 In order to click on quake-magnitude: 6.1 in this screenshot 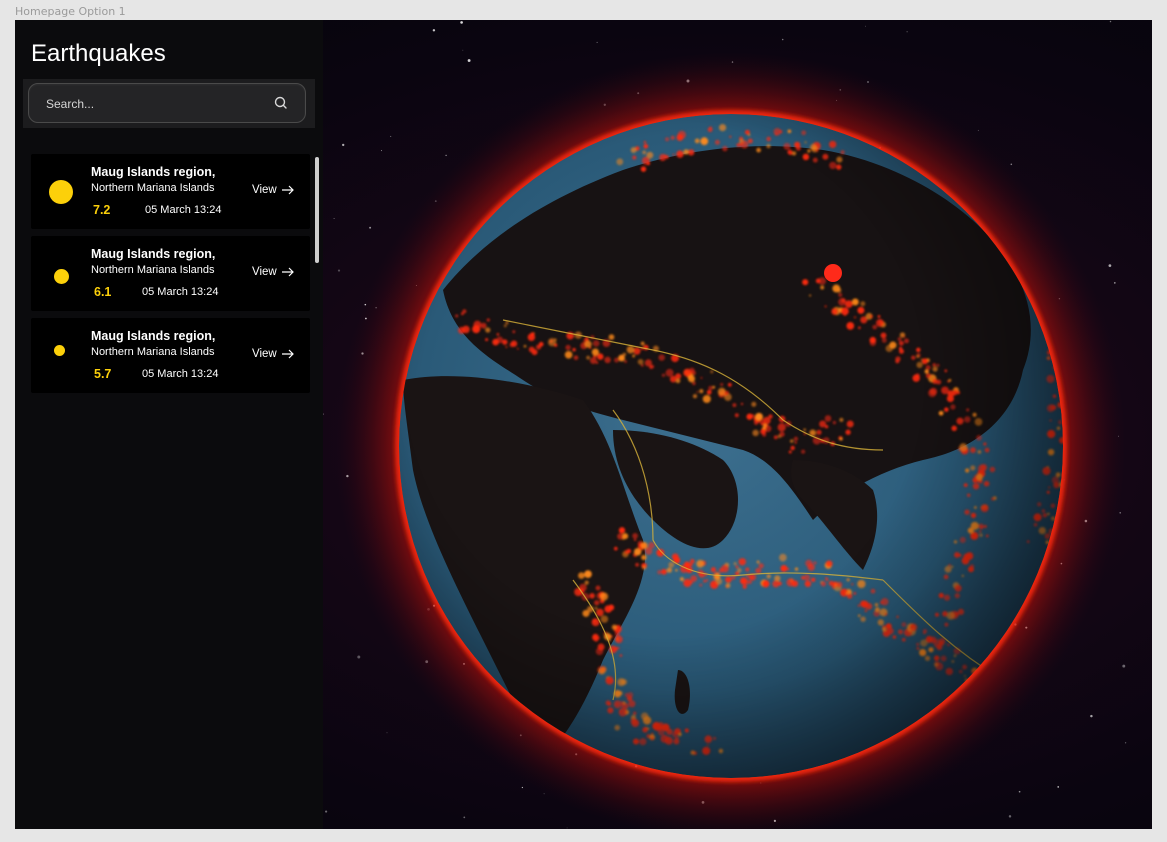, I will do `click(103, 292)`.